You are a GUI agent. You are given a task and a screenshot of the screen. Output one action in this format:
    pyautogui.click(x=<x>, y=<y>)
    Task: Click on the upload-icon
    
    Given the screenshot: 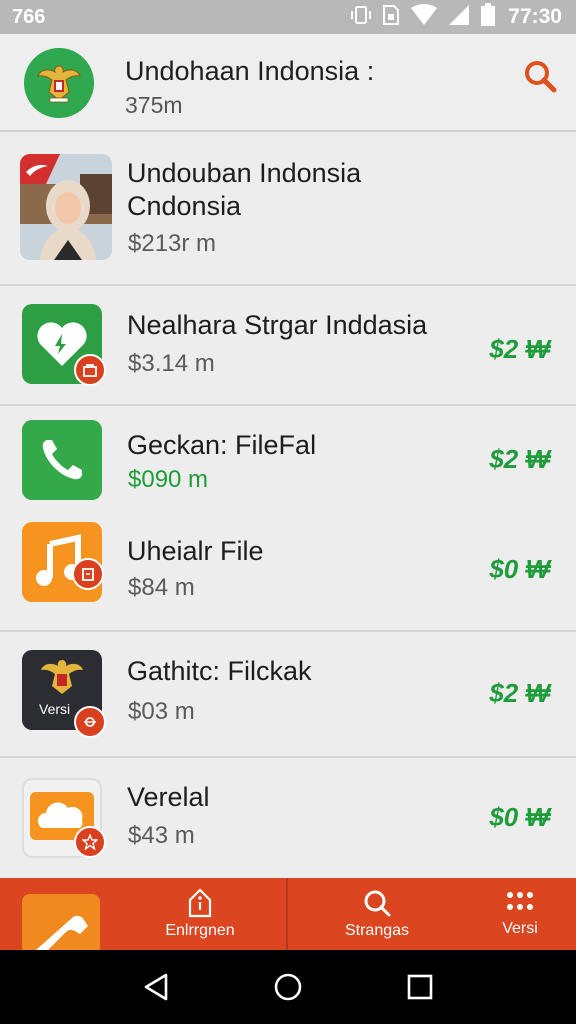 What is the action you would take?
    pyautogui.click(x=200, y=903)
    